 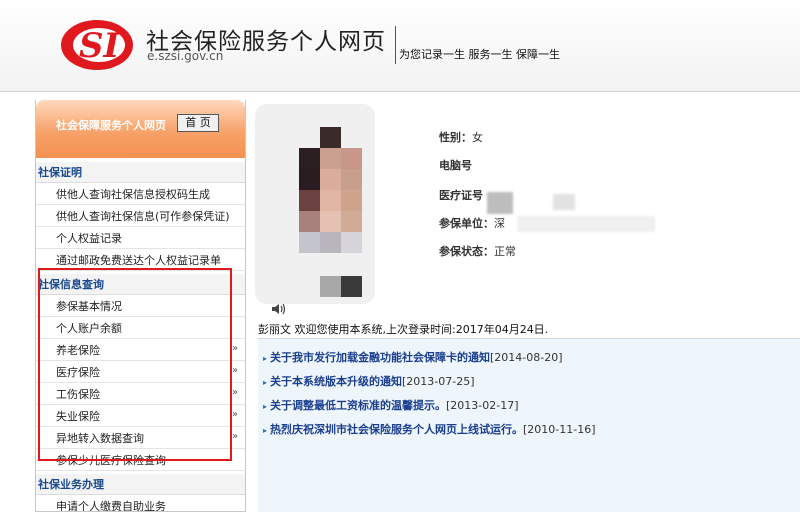 What do you see at coordinates (395, 45) in the screenshot?
I see `header-divider` at bounding box center [395, 45].